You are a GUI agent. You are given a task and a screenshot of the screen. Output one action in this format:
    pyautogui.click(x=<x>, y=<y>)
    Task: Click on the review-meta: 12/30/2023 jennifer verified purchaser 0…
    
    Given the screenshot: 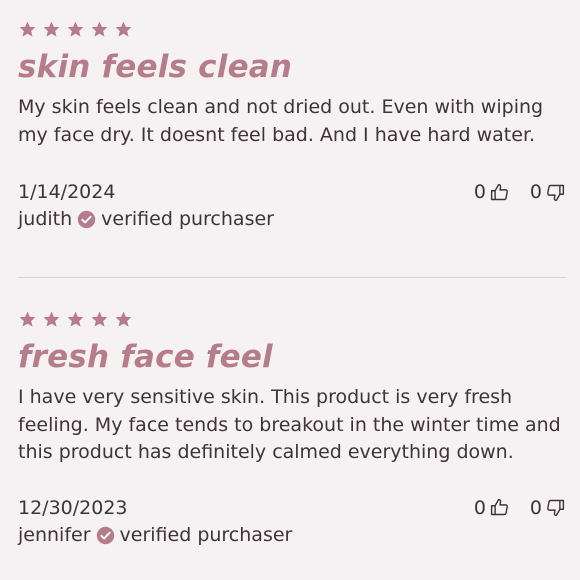 What is the action you would take?
    pyautogui.click(x=292, y=522)
    